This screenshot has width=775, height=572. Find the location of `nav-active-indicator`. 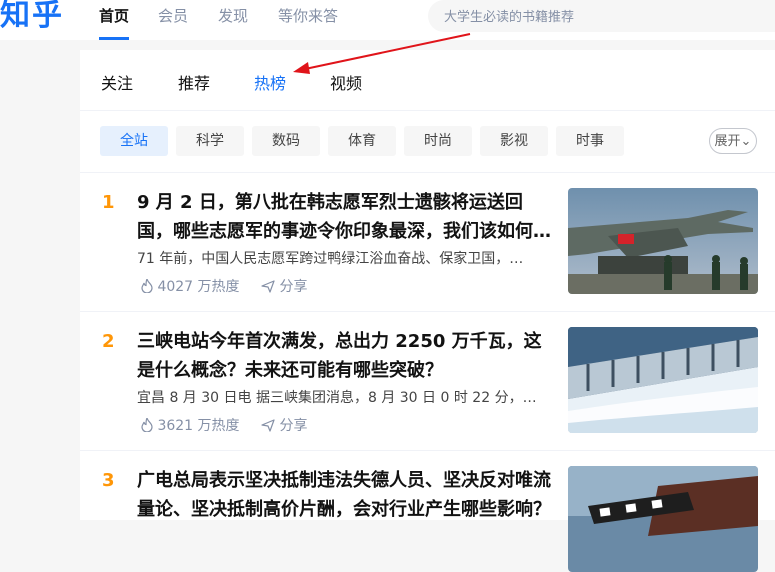

nav-active-indicator is located at coordinates (114, 38).